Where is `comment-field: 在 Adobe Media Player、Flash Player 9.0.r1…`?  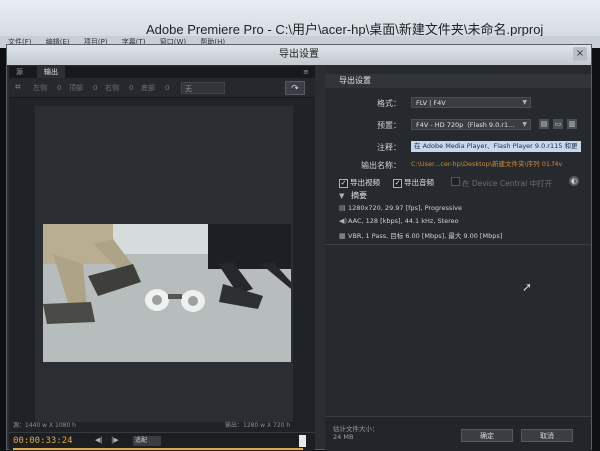
comment-field: 在 Adobe Media Player、Flash Player 9.0.r1… is located at coordinates (496, 146).